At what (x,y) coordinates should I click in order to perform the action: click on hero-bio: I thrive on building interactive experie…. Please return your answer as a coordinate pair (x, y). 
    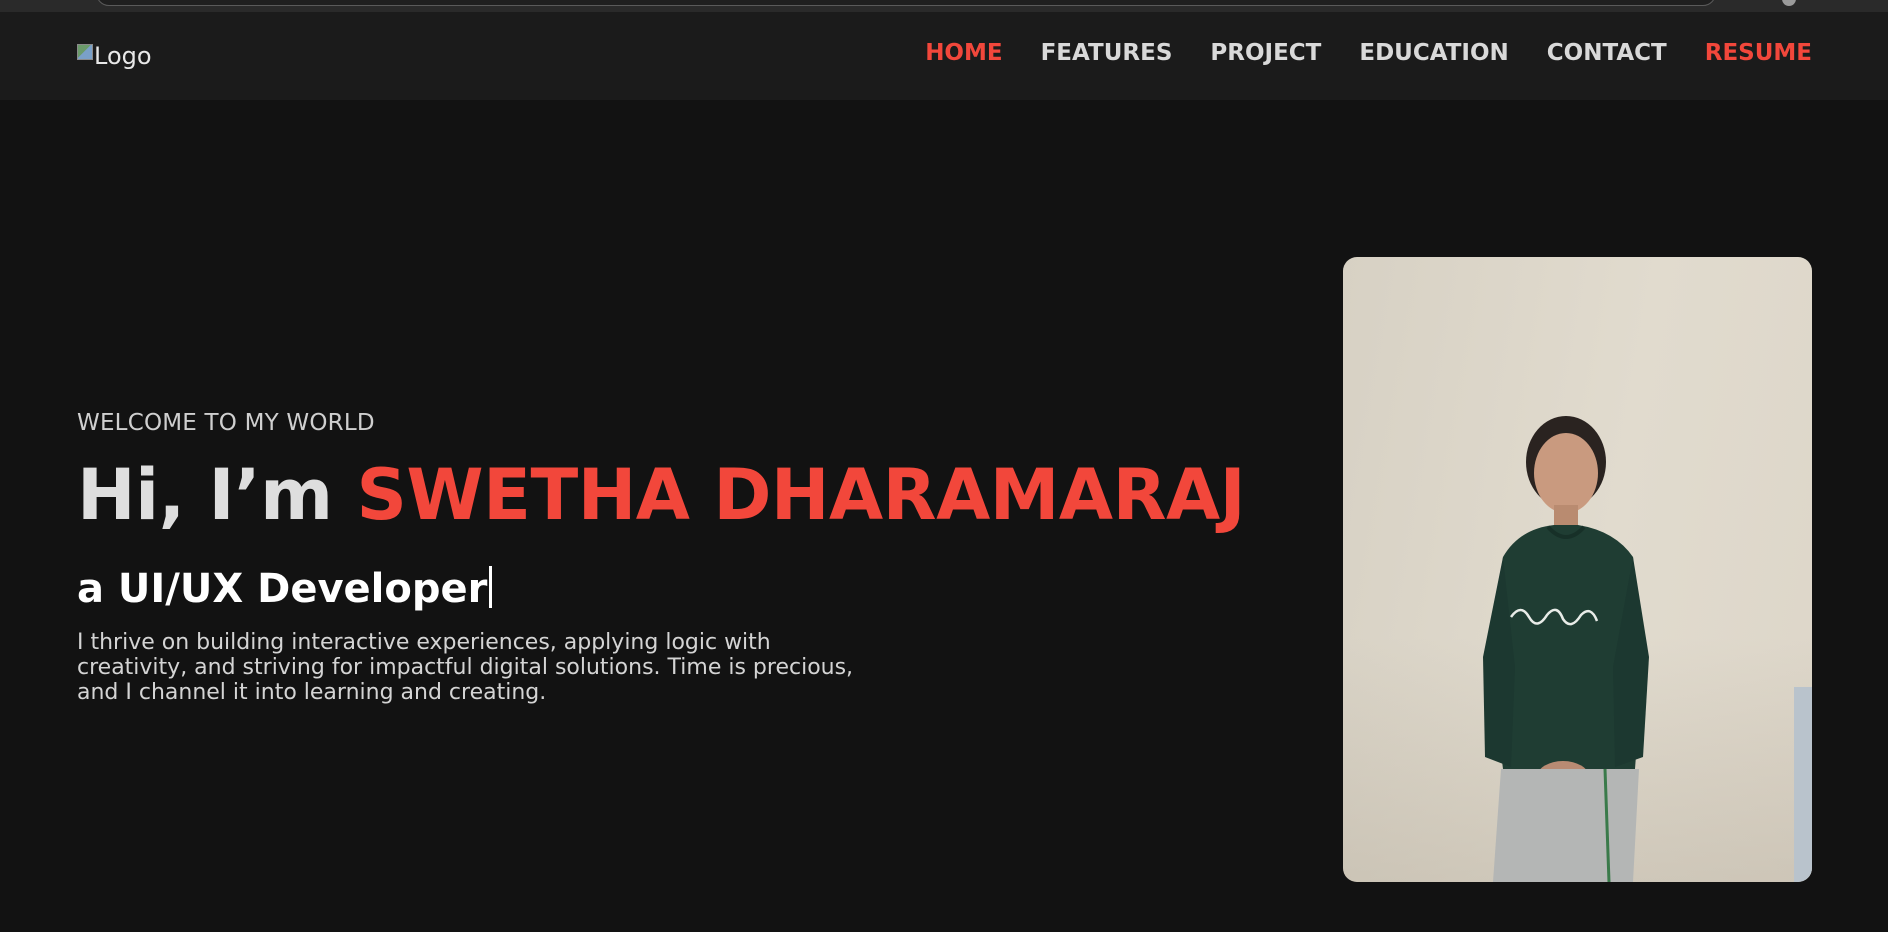
    Looking at the image, I should click on (465, 667).